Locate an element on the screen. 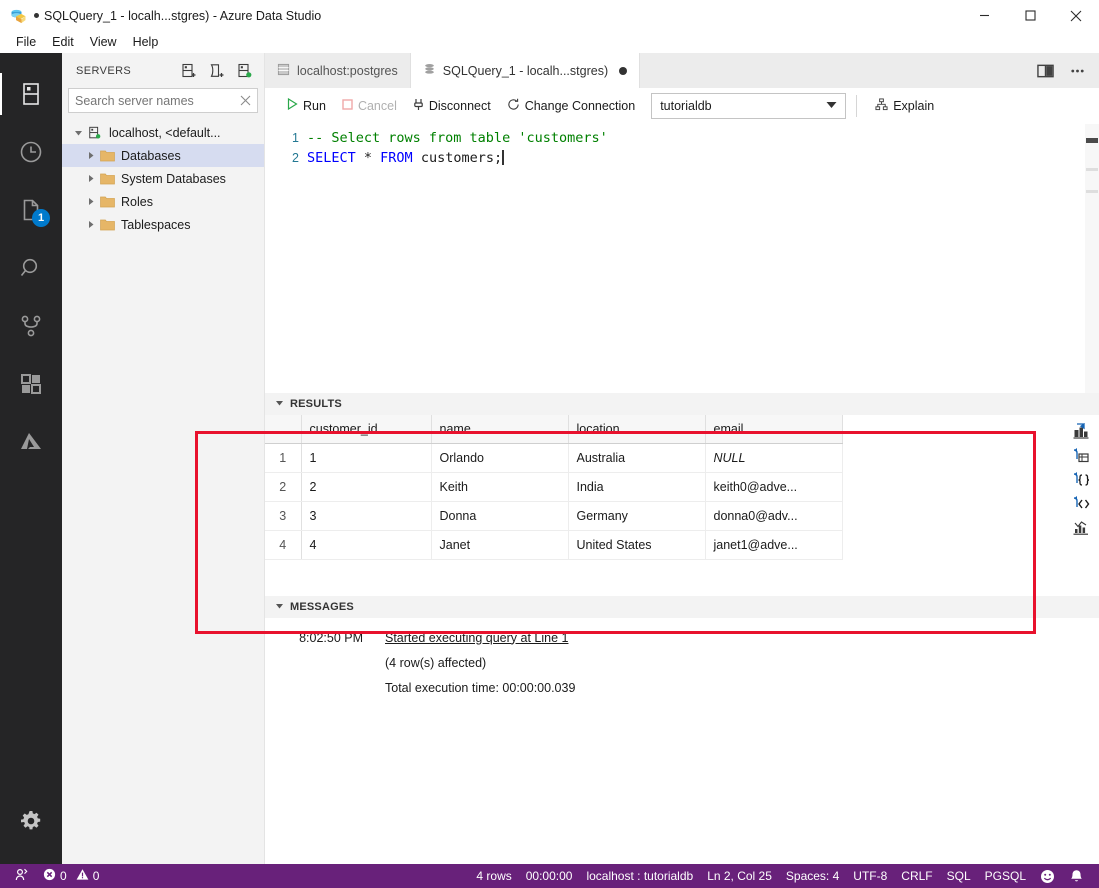 The height and width of the screenshot is (888, 1099). editor-vertical-scrollbar is located at coordinates (1092, 258).